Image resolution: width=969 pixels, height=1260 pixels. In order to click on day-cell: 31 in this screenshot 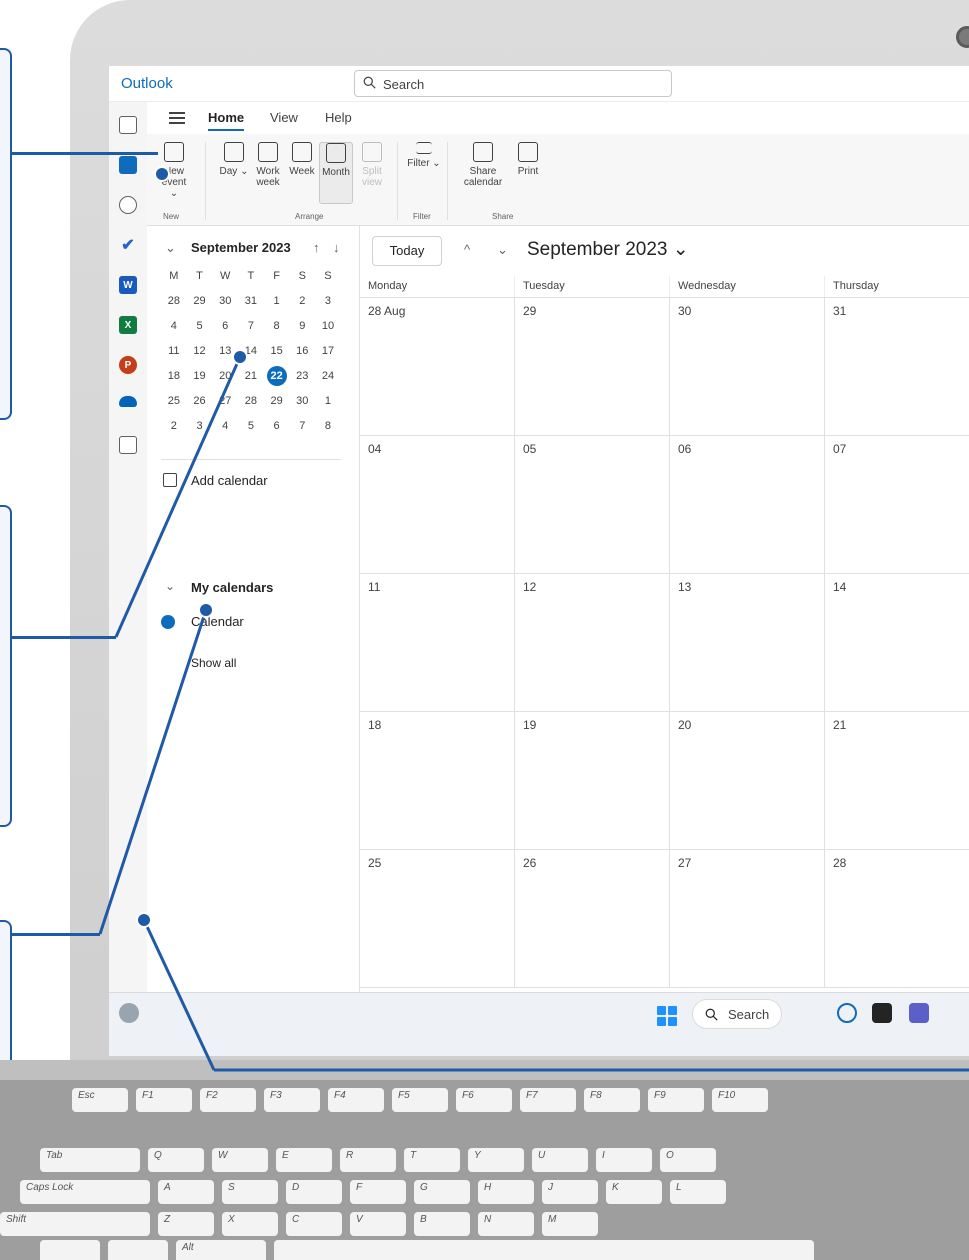, I will do `click(897, 366)`.